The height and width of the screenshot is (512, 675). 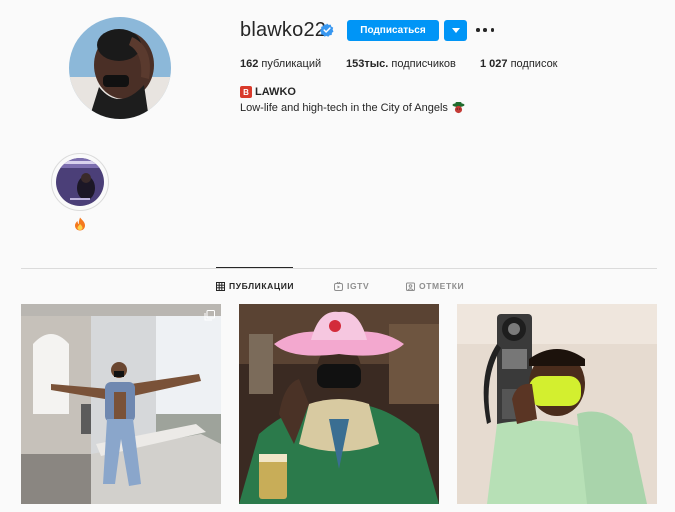 I want to click on follow-button: Подписаться, so click(x=393, y=30).